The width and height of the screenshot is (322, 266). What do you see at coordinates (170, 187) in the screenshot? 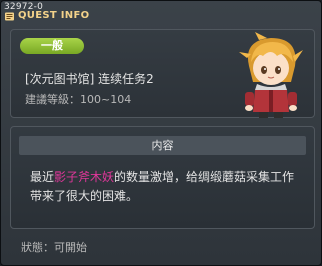
I see `quest-description: 最近影子斧木妖的数量激增，给绸缎蘑菇采集工作 带来了很大的困难。` at bounding box center [170, 187].